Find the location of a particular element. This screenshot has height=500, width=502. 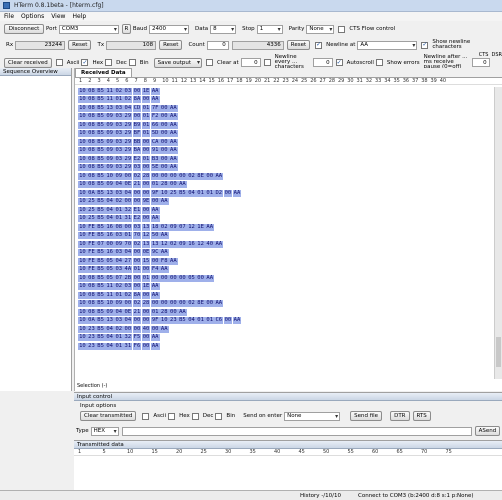

hex-byte: 29 is located at coordinates (128, 117).